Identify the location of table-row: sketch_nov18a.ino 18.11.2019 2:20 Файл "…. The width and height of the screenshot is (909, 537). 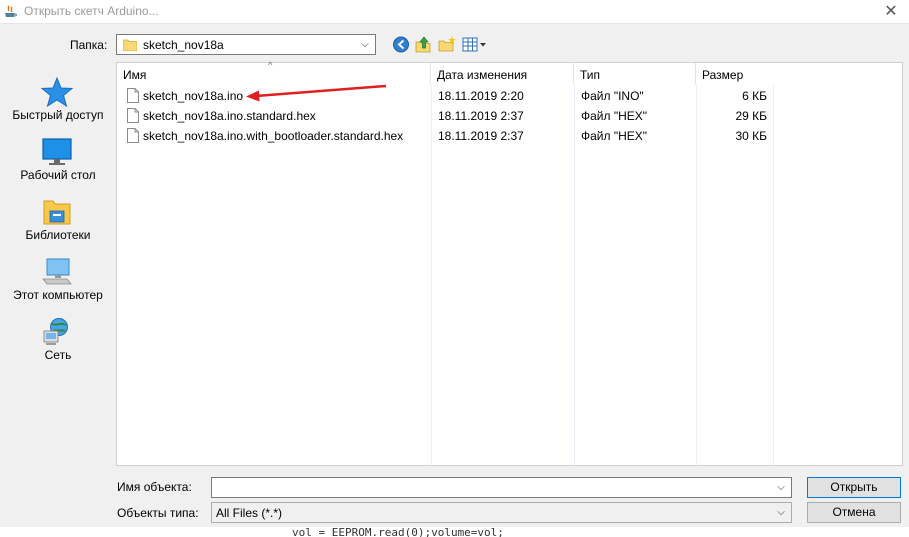
(509, 96).